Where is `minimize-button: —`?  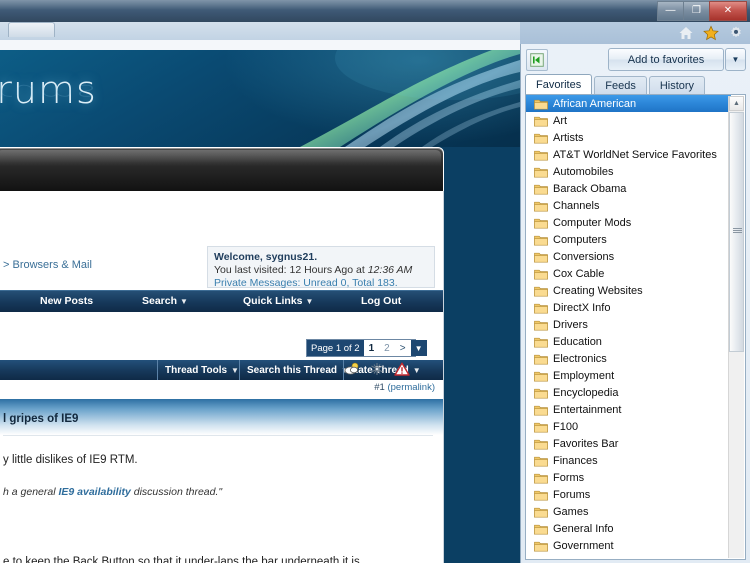
minimize-button: — is located at coordinates (670, 11).